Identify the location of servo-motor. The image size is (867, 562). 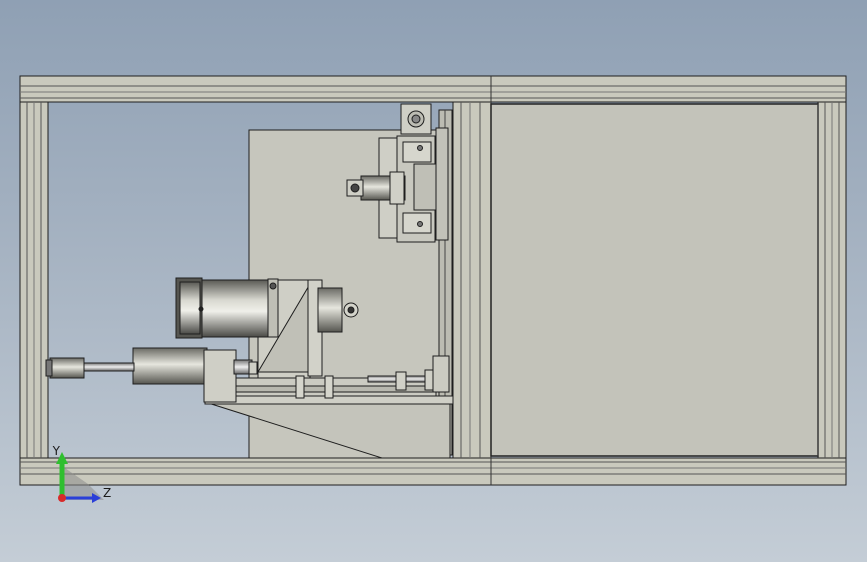
(239, 308).